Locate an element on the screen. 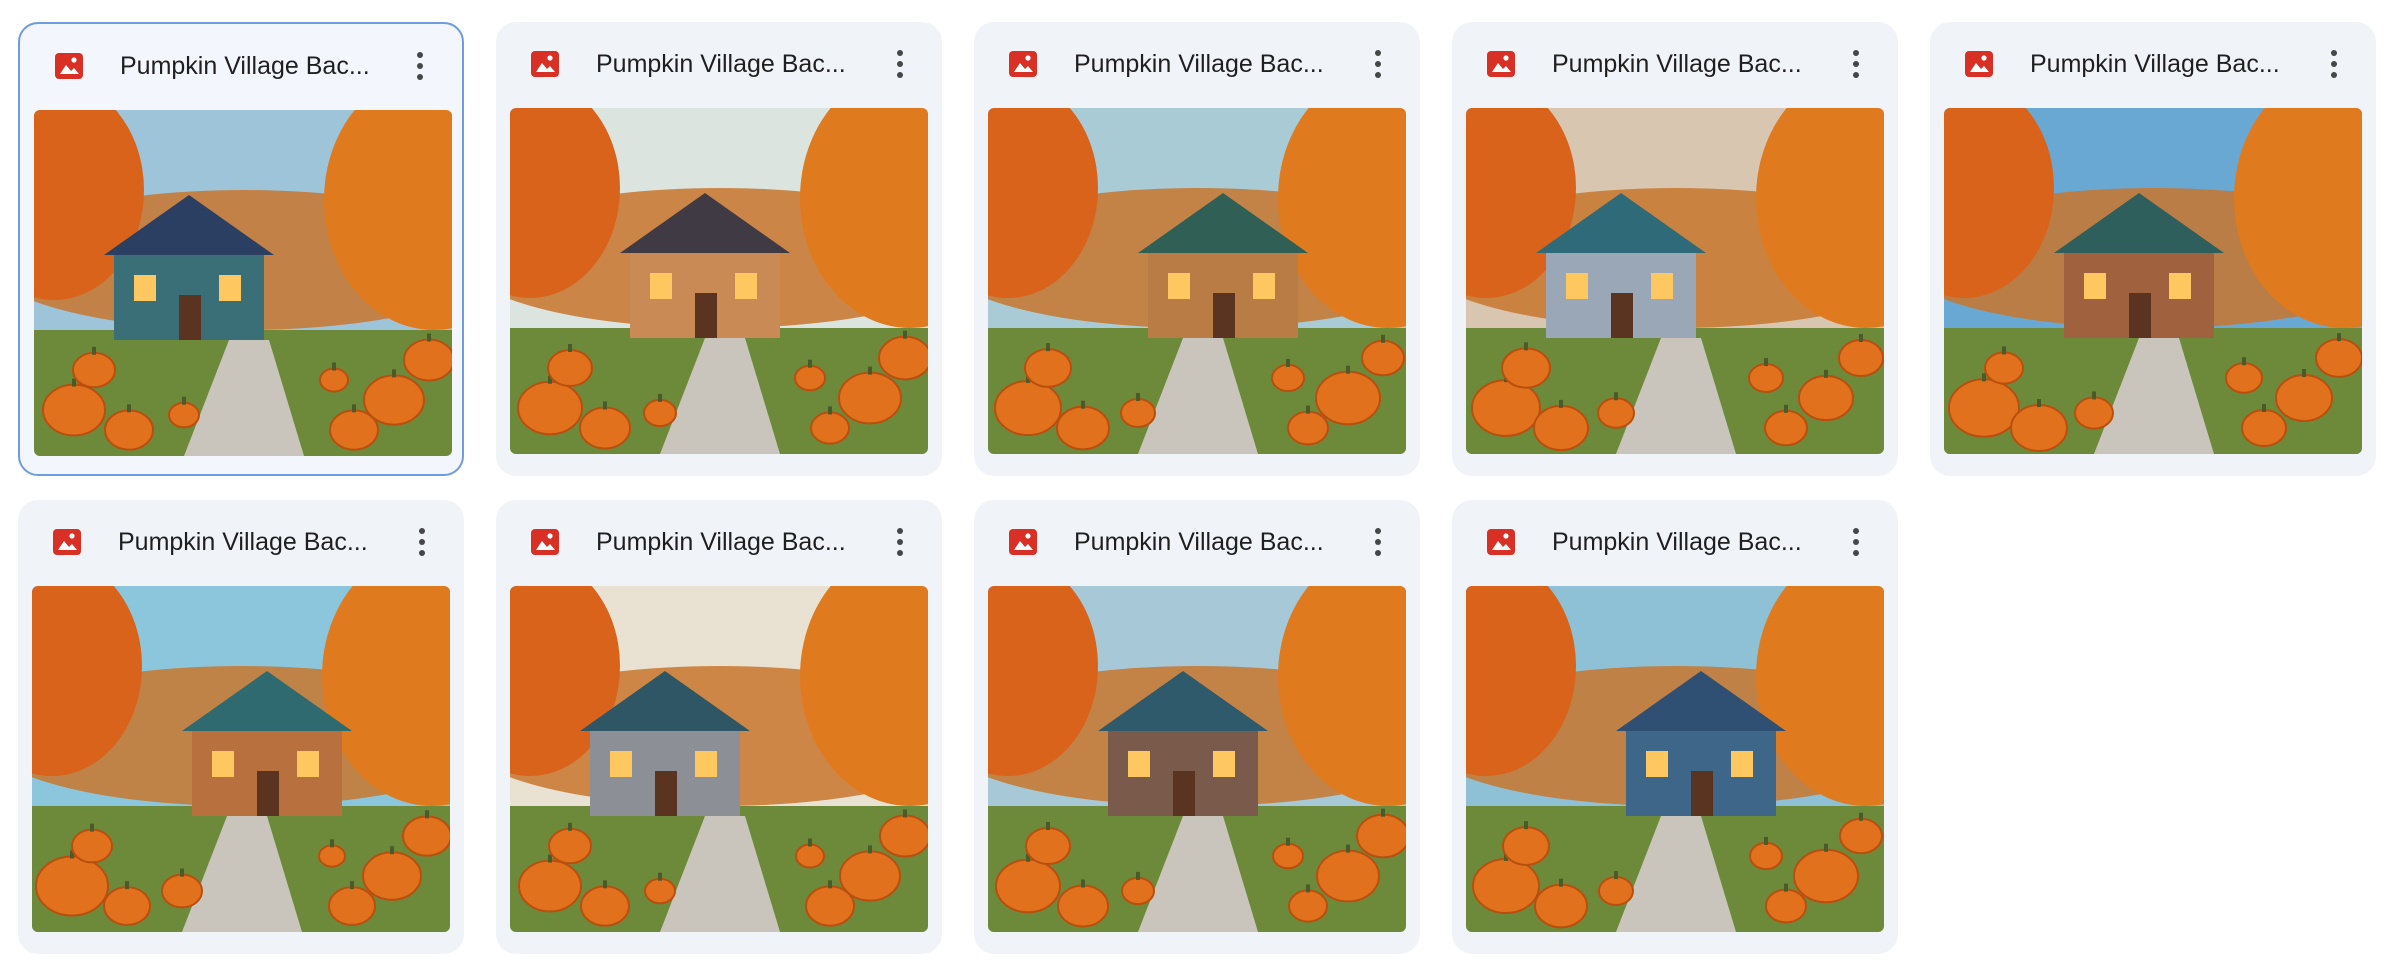 The image size is (2388, 964). door is located at coordinates (666, 793).